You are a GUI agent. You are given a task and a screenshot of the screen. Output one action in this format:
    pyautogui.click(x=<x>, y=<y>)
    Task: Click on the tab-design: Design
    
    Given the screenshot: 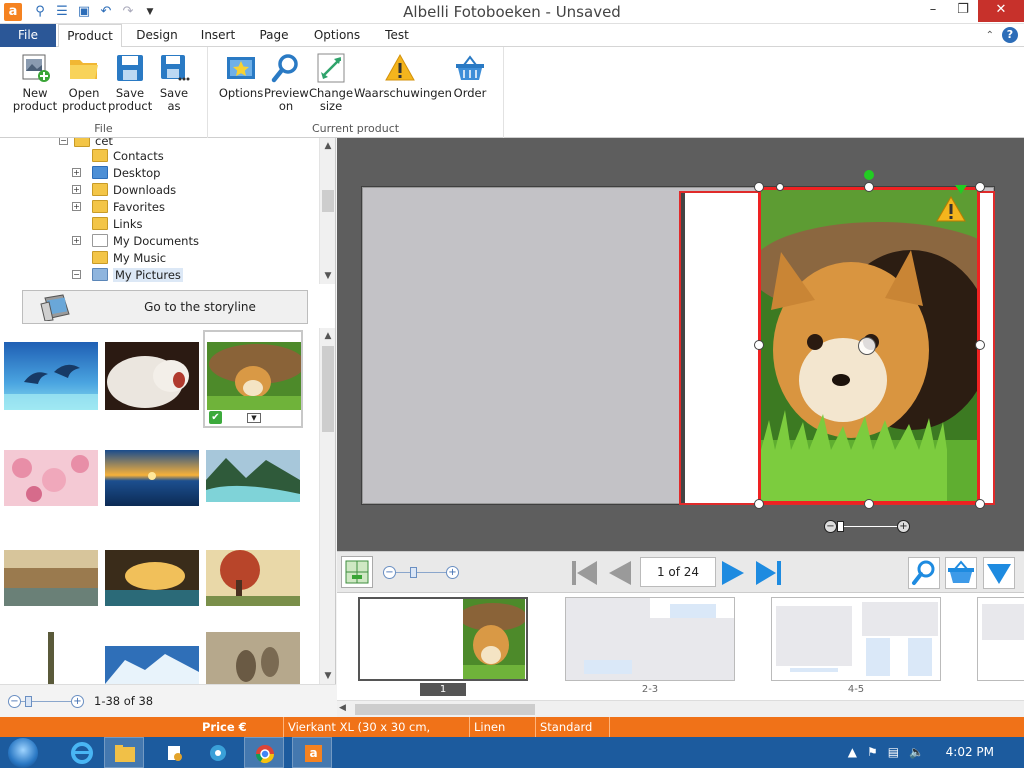 What is the action you would take?
    pyautogui.click(x=157, y=35)
    